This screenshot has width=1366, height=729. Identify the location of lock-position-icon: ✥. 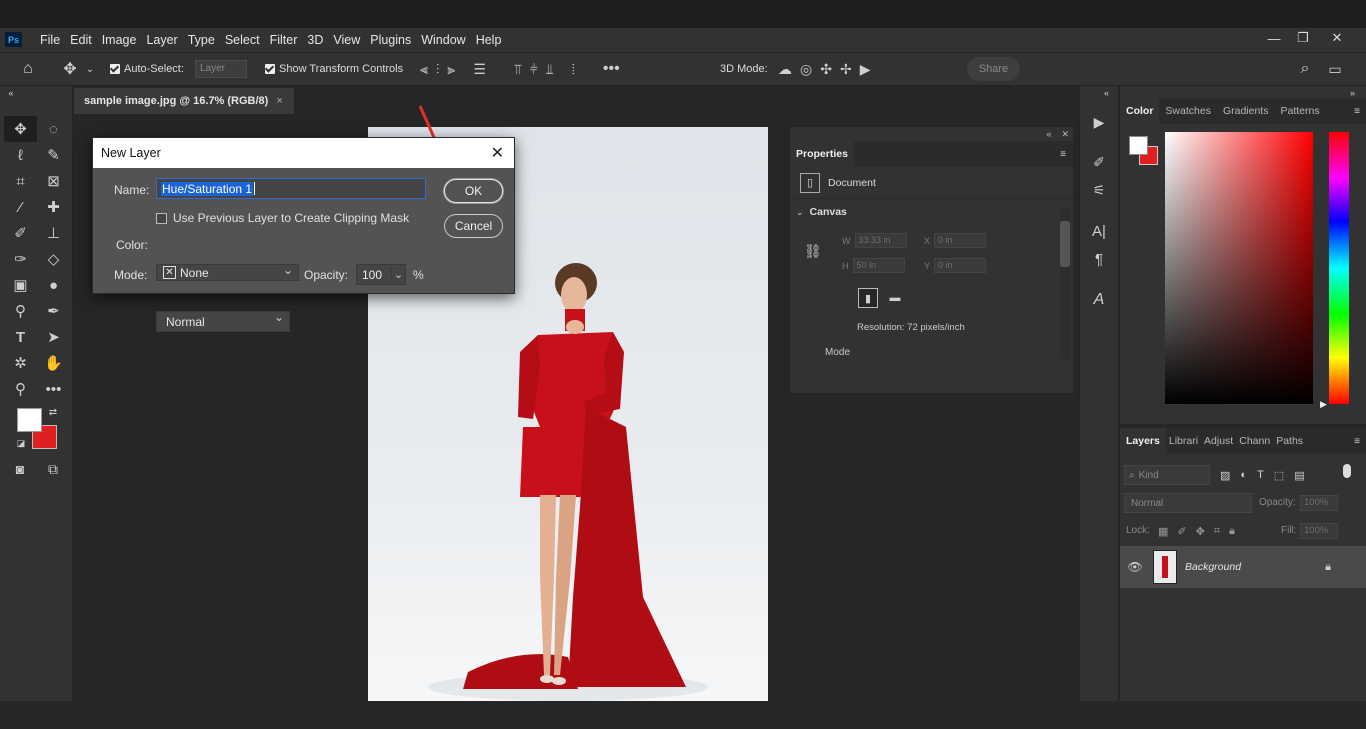
(1200, 531).